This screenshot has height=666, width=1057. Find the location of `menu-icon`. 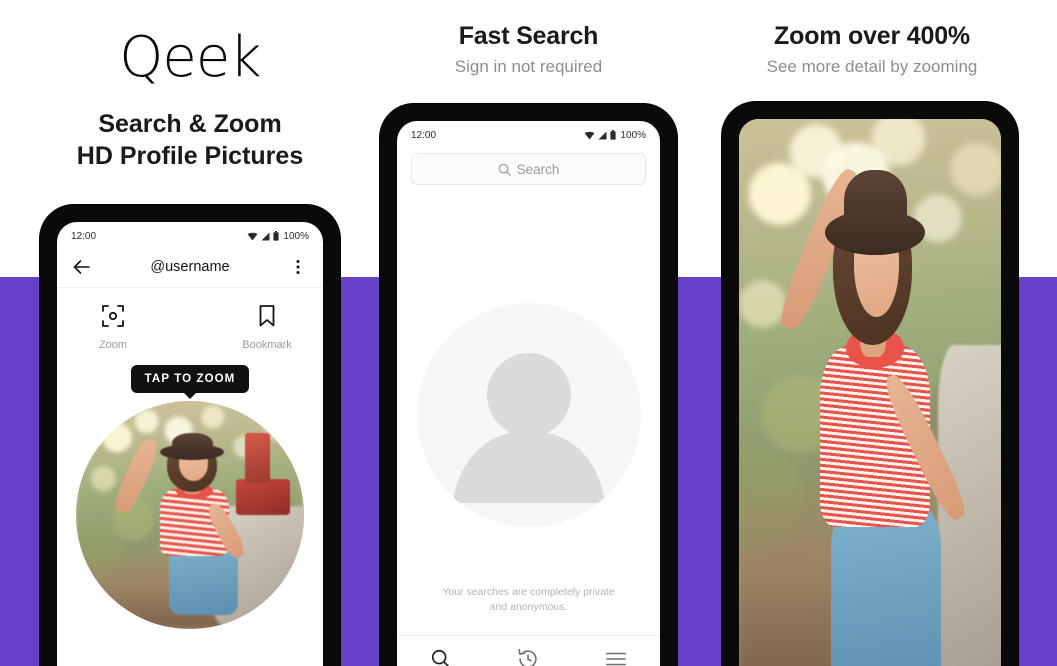

menu-icon is located at coordinates (616, 659).